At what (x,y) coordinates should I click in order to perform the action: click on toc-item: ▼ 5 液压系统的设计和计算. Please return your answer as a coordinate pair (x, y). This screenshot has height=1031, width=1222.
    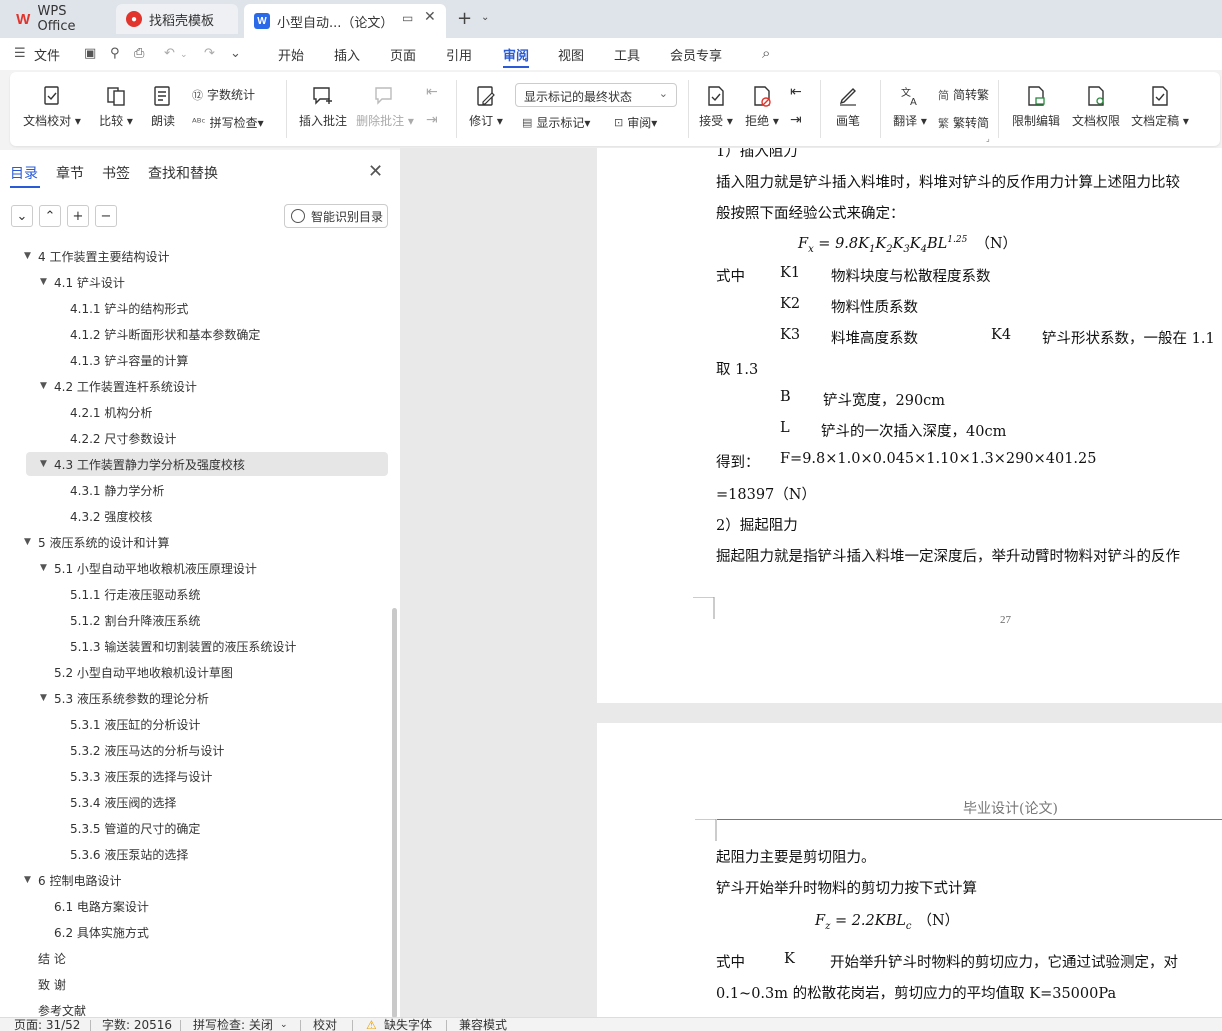
    Looking at the image, I should click on (96, 542).